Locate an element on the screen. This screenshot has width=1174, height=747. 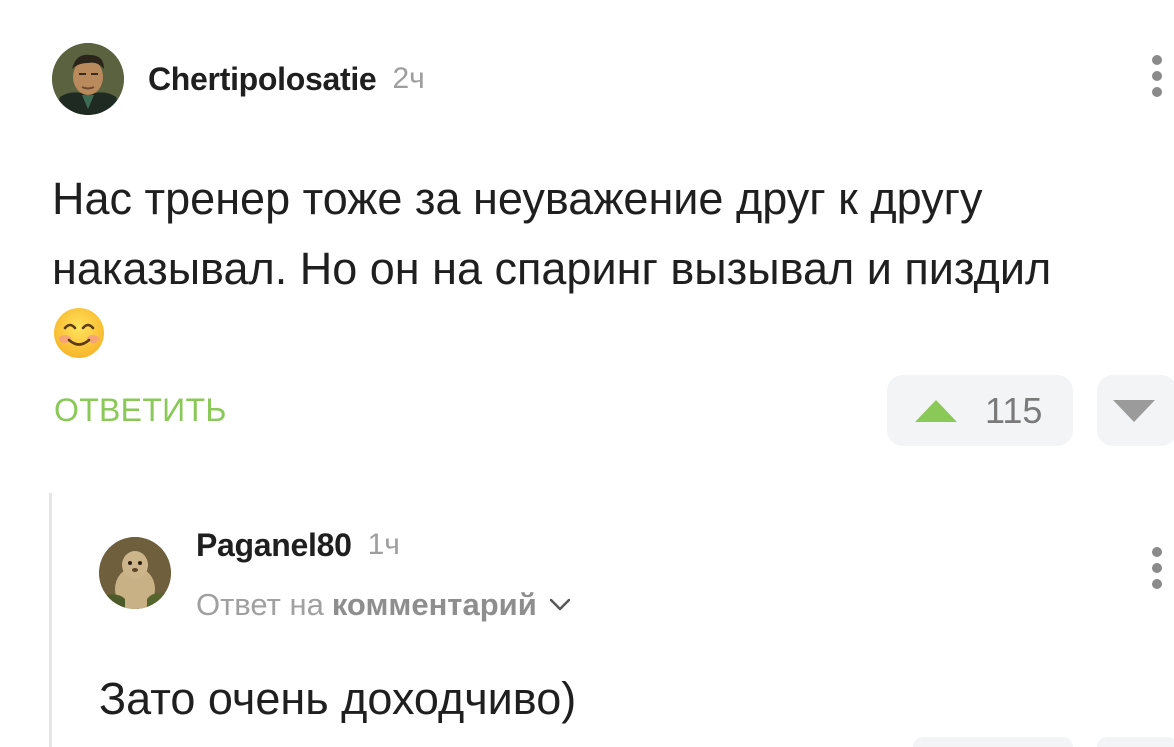
reply-timestamp: 1ч is located at coordinates (383, 544).